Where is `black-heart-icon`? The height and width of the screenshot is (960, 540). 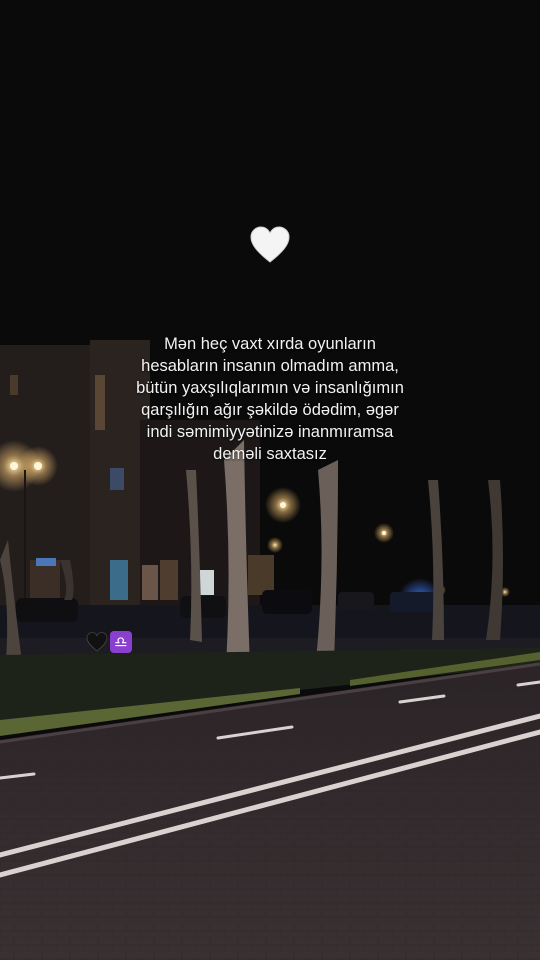
black-heart-icon is located at coordinates (97, 642).